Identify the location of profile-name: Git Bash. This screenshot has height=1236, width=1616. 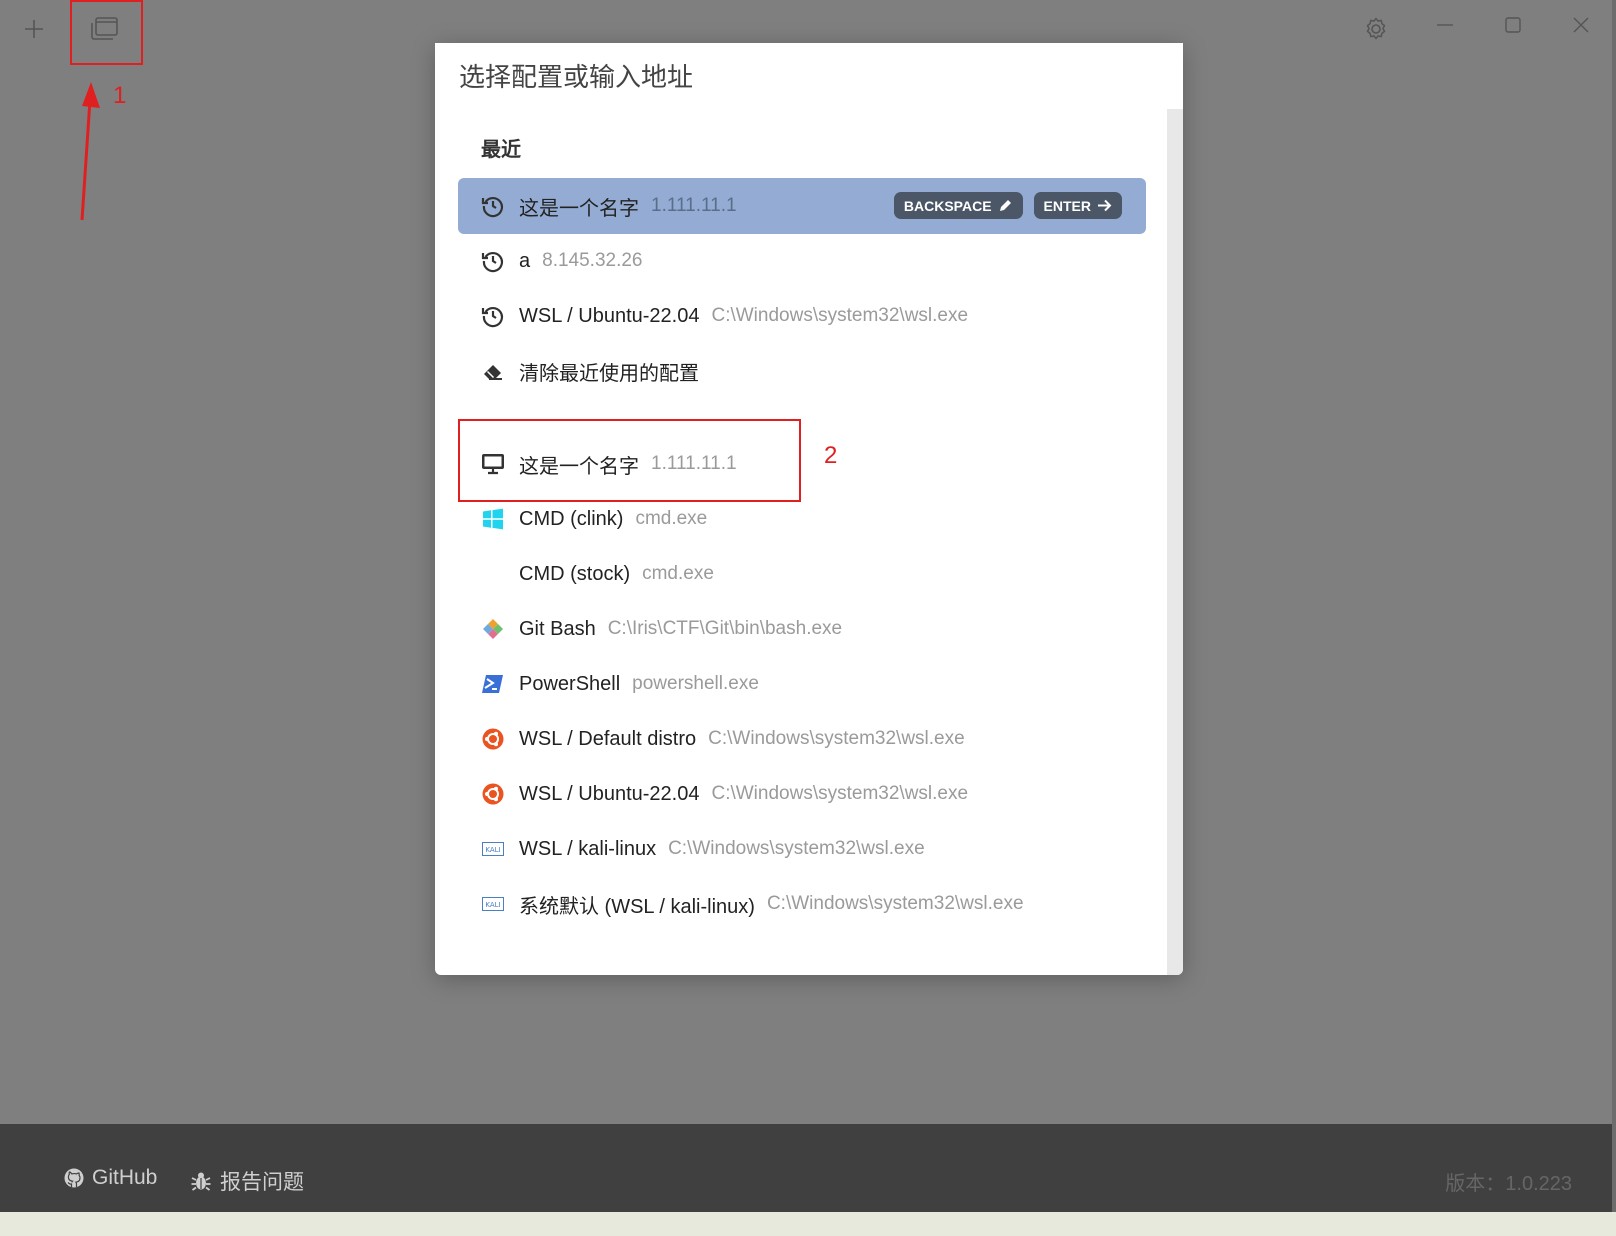
(557, 628).